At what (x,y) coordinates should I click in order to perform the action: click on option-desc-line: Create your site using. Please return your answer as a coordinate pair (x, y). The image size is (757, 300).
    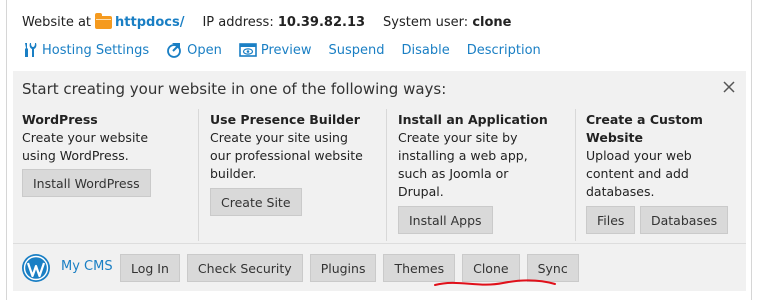
    Looking at the image, I should click on (279, 137).